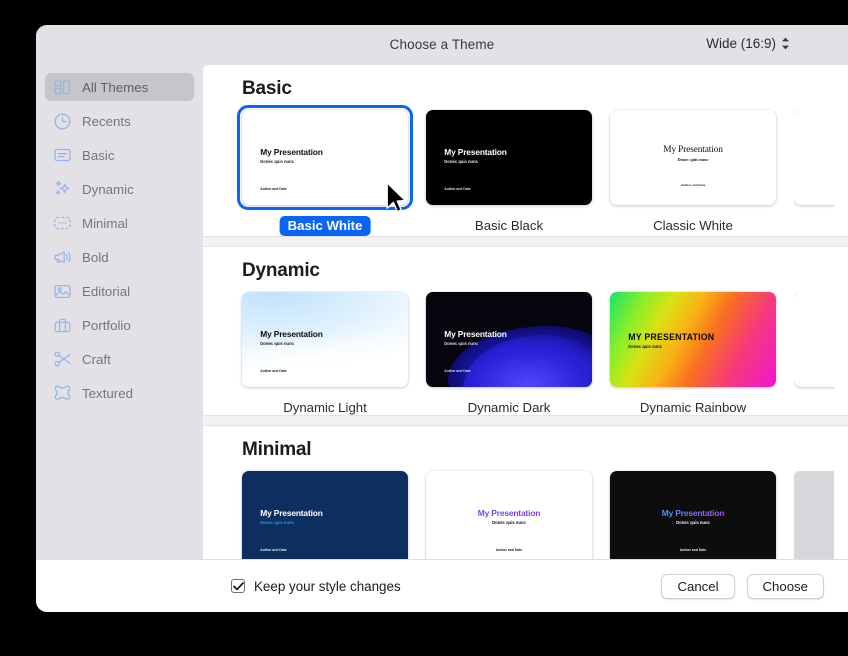  Describe the element at coordinates (62, 155) in the screenshot. I see `card-icon` at that location.